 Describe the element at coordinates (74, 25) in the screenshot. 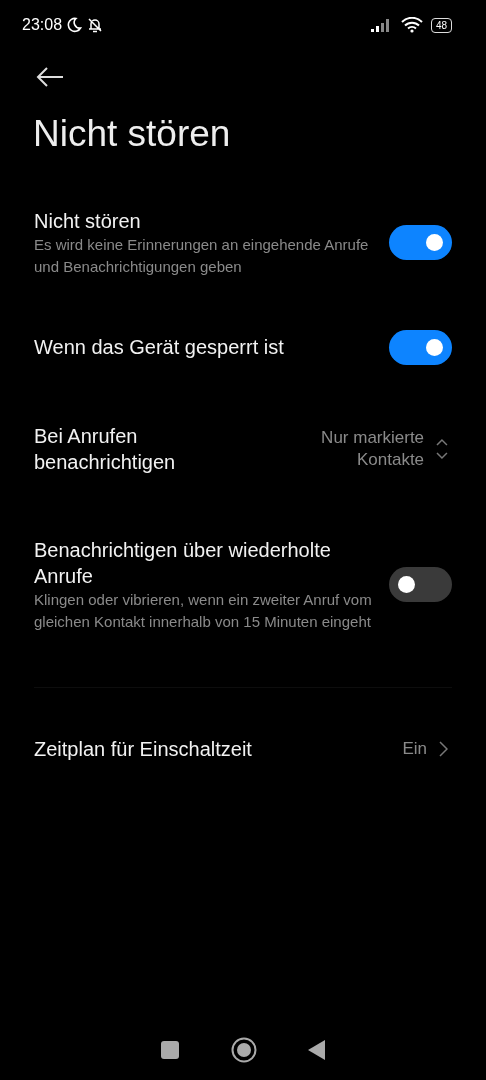

I see `moon-icon` at that location.